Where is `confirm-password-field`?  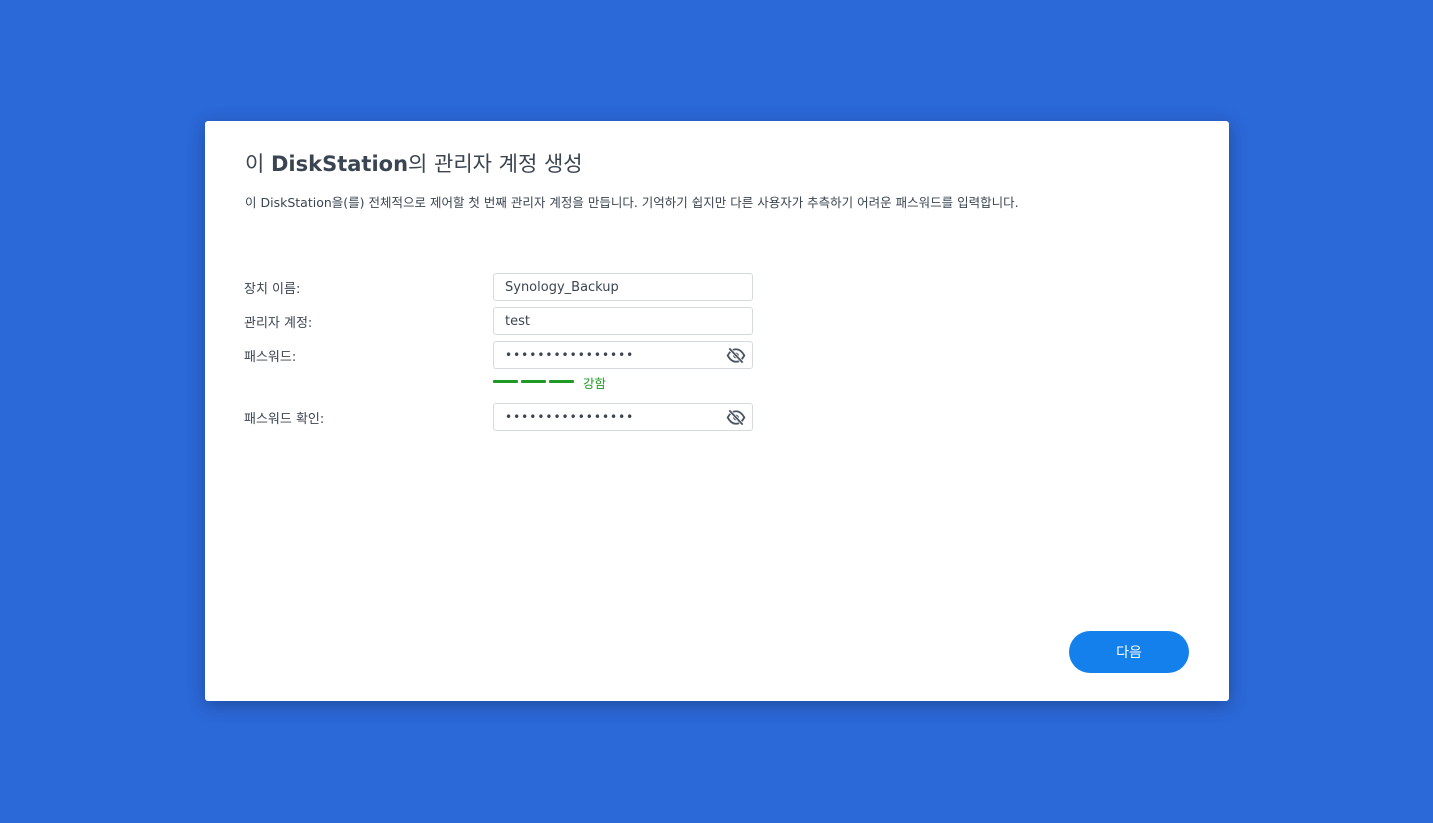
confirm-password-field is located at coordinates (623, 417).